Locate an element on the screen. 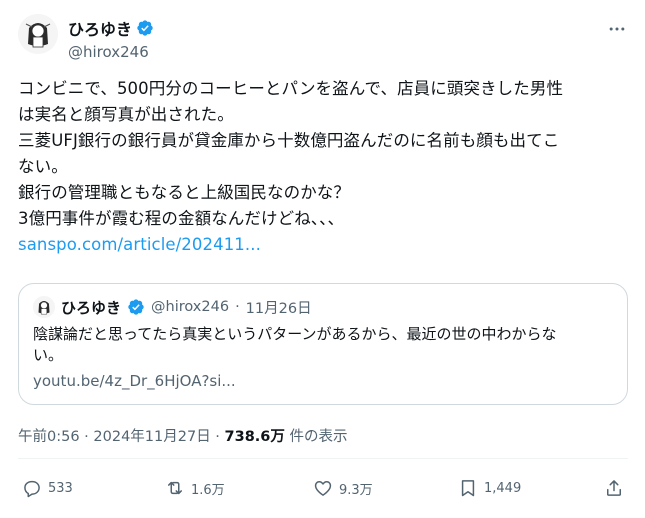 The width and height of the screenshot is (645, 518). quoted-tweet-header: ひろゆき @hirox246 · 11月26日 is located at coordinates (172, 307).